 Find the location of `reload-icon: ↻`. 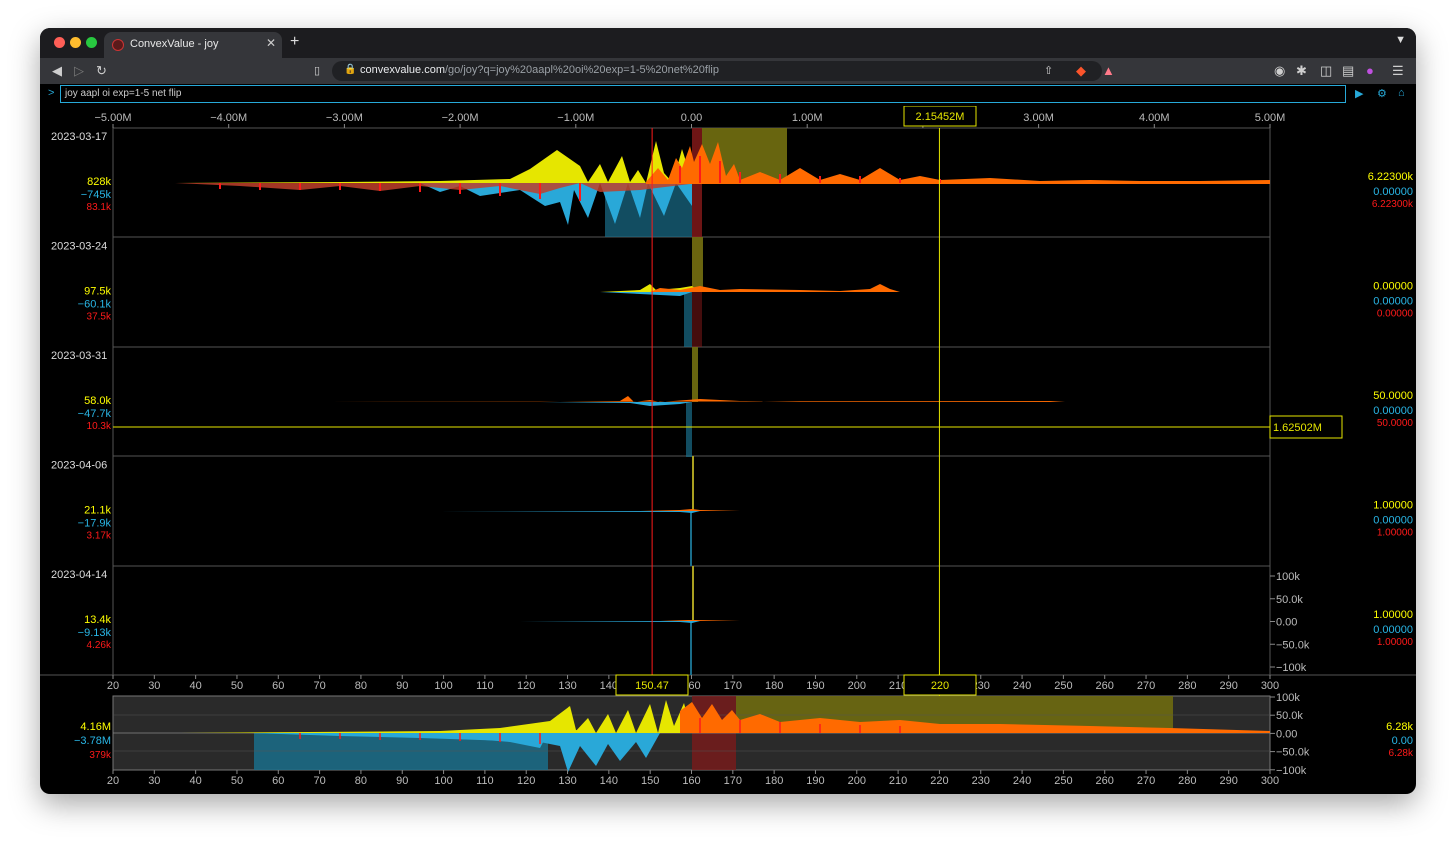

reload-icon: ↻ is located at coordinates (101, 71).